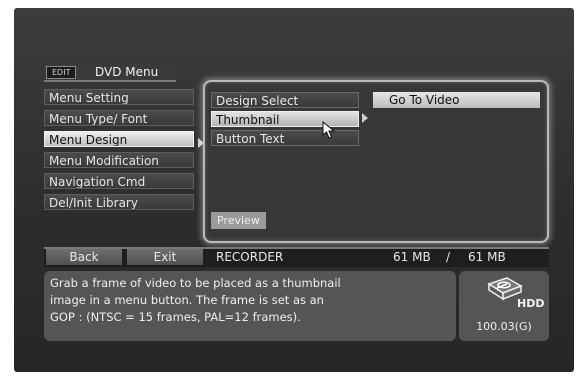 The height and width of the screenshot is (380, 587). I want to click on page-title: DVD Menu, so click(127, 72).